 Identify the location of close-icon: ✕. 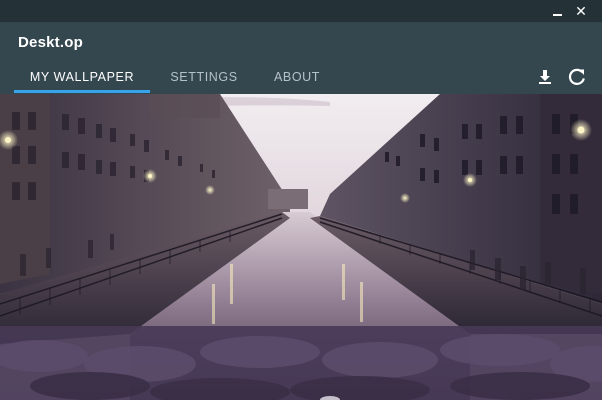
(581, 11).